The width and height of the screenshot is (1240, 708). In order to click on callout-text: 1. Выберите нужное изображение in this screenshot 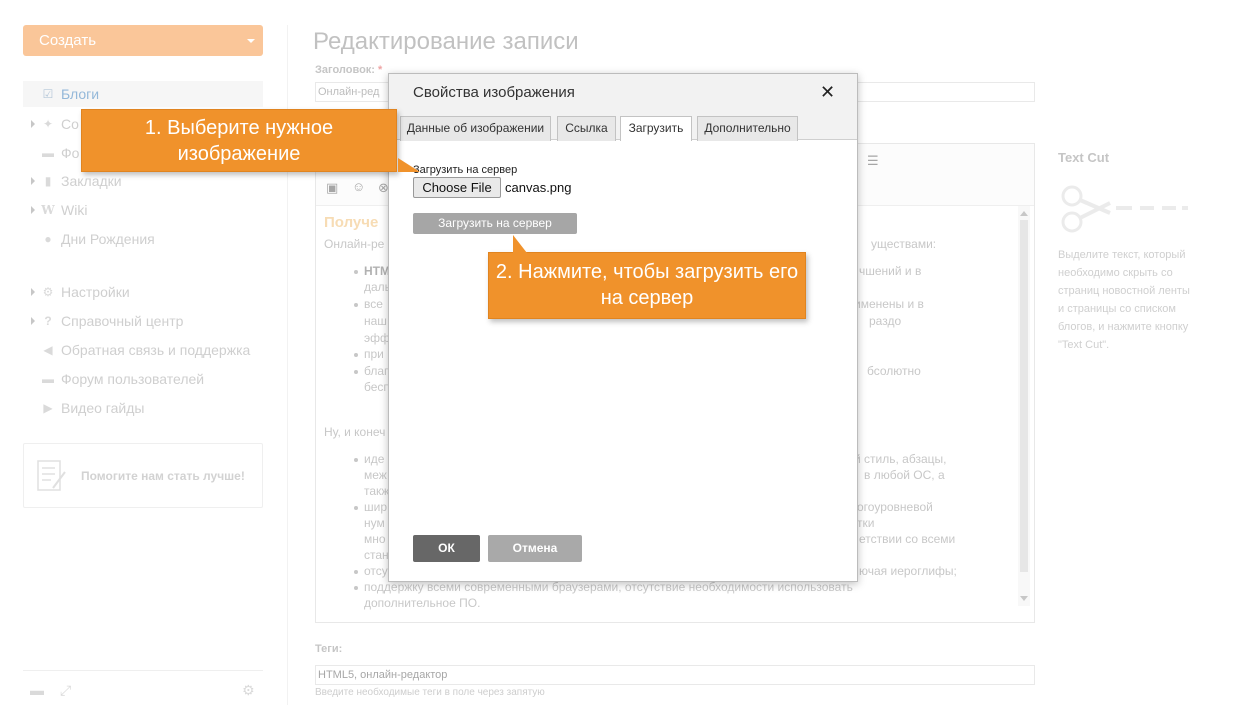, I will do `click(239, 141)`.